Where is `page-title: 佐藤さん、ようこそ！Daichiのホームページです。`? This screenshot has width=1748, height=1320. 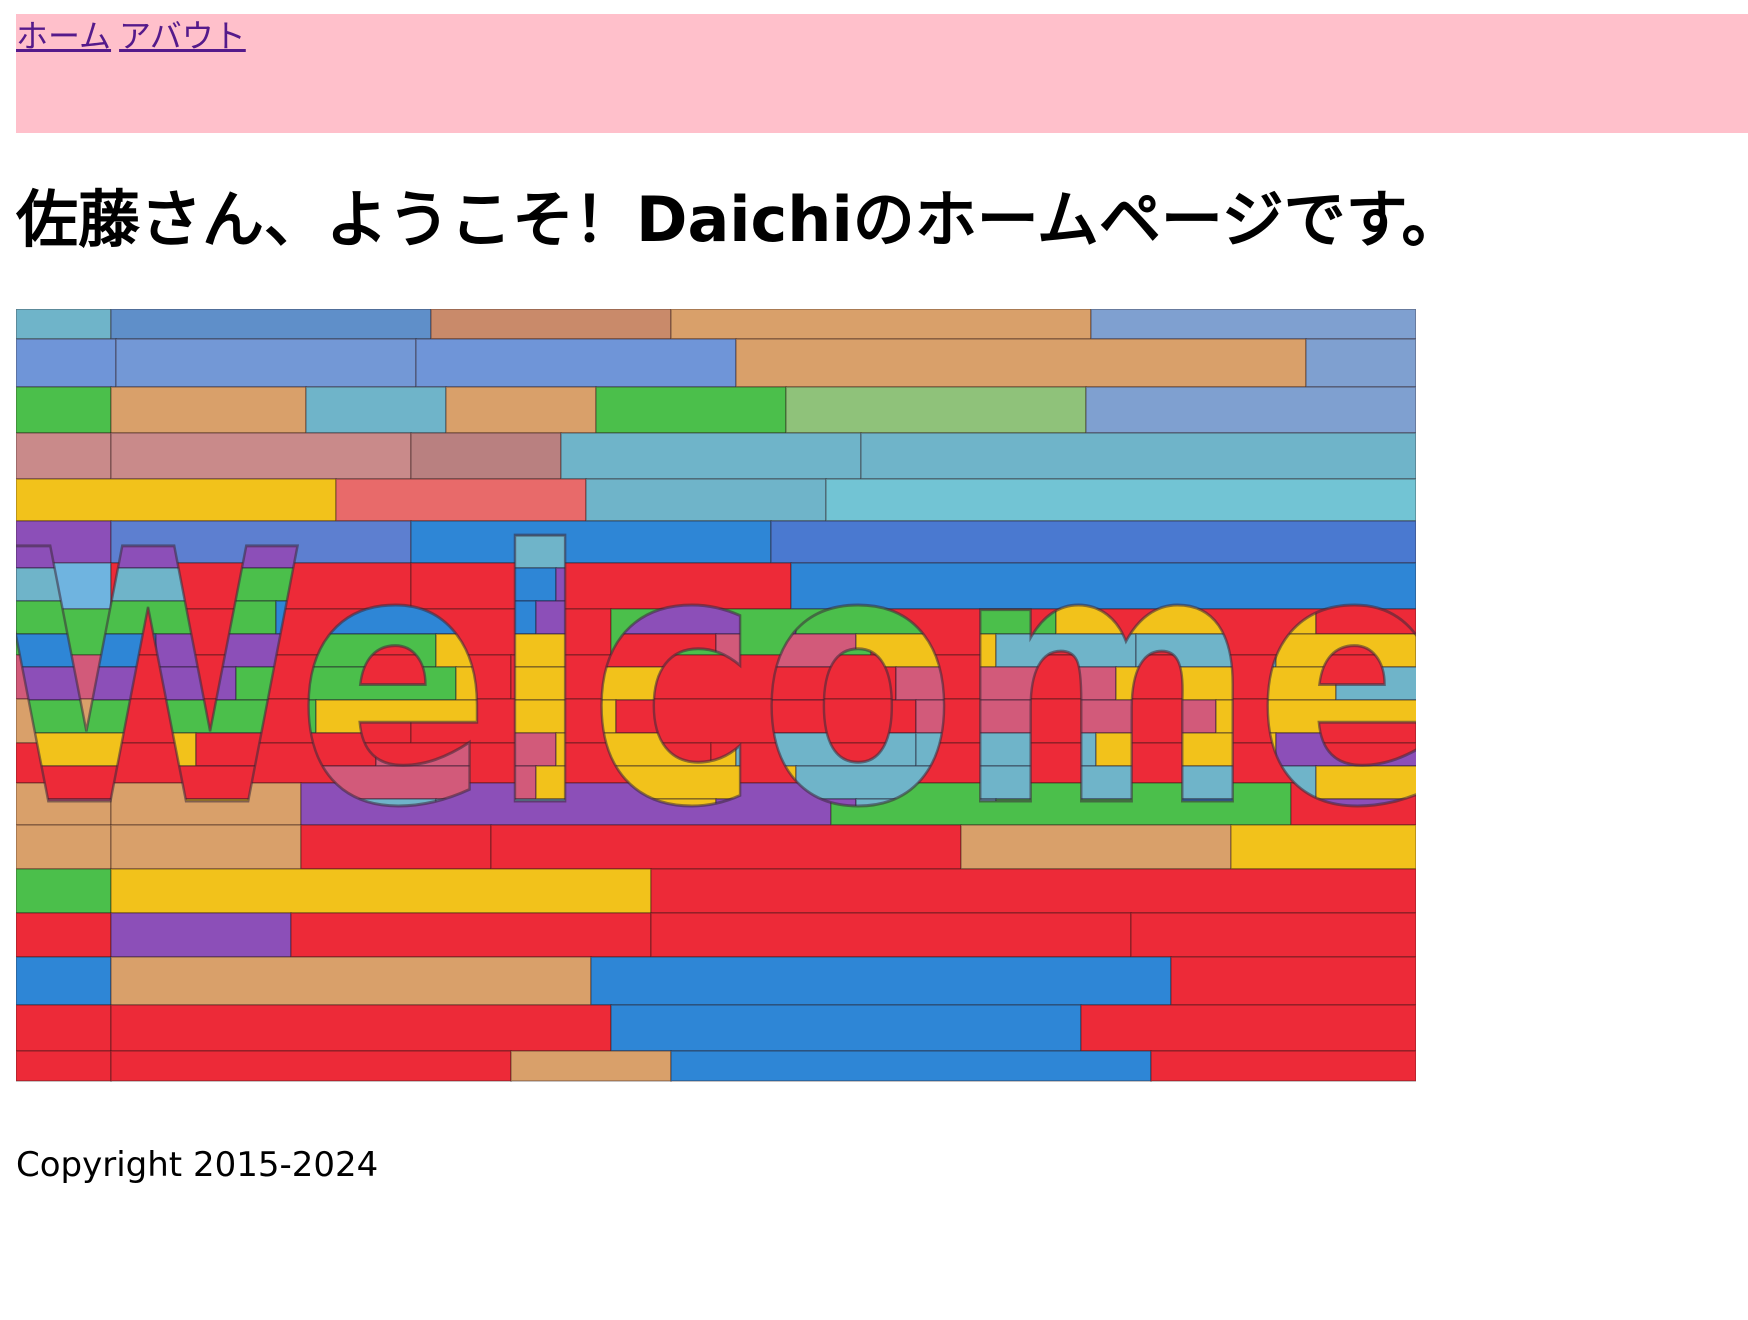
page-title: 佐藤さん、ようこそ！Daichiのホームページです。 is located at coordinates (740, 219).